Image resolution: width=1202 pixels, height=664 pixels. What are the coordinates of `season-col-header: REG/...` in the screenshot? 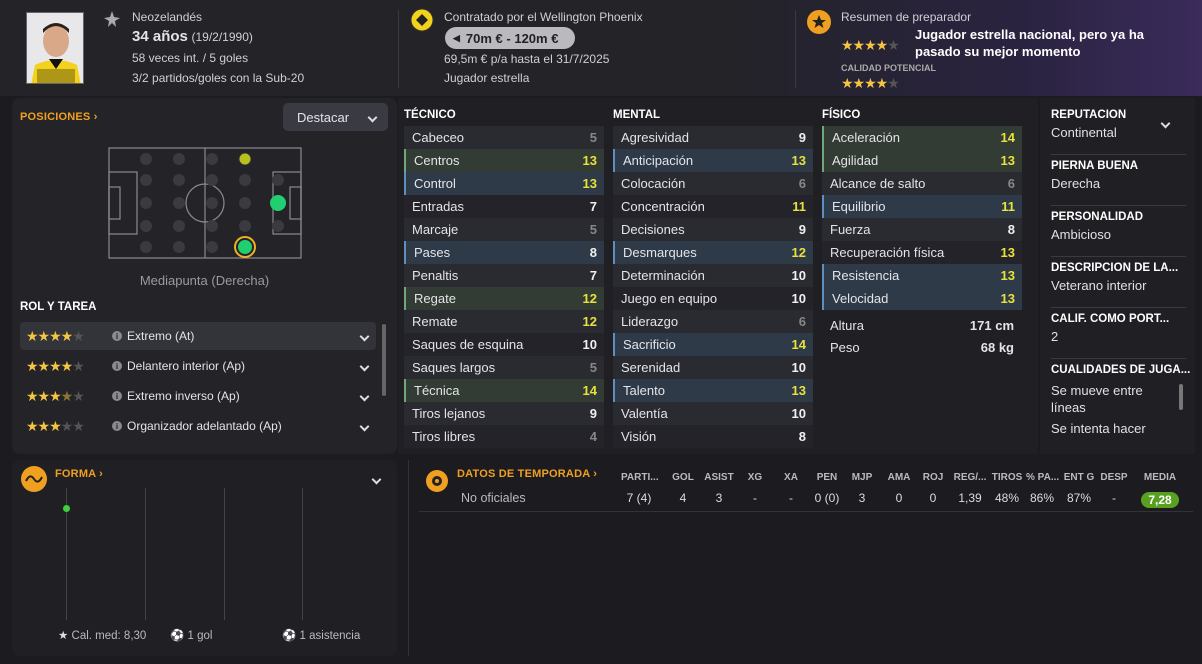 It's located at (970, 477).